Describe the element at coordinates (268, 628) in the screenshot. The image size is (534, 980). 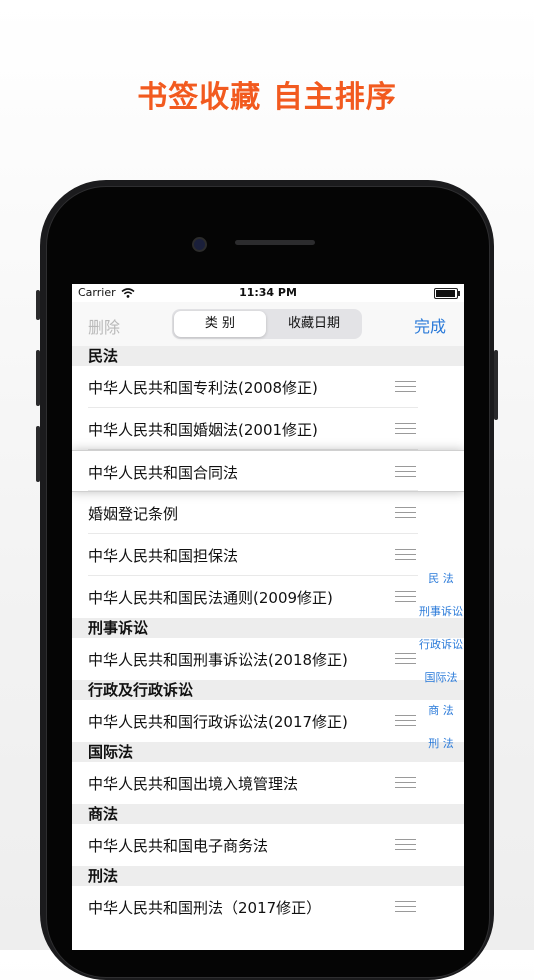
I see `section-header: 刑事诉讼` at that location.